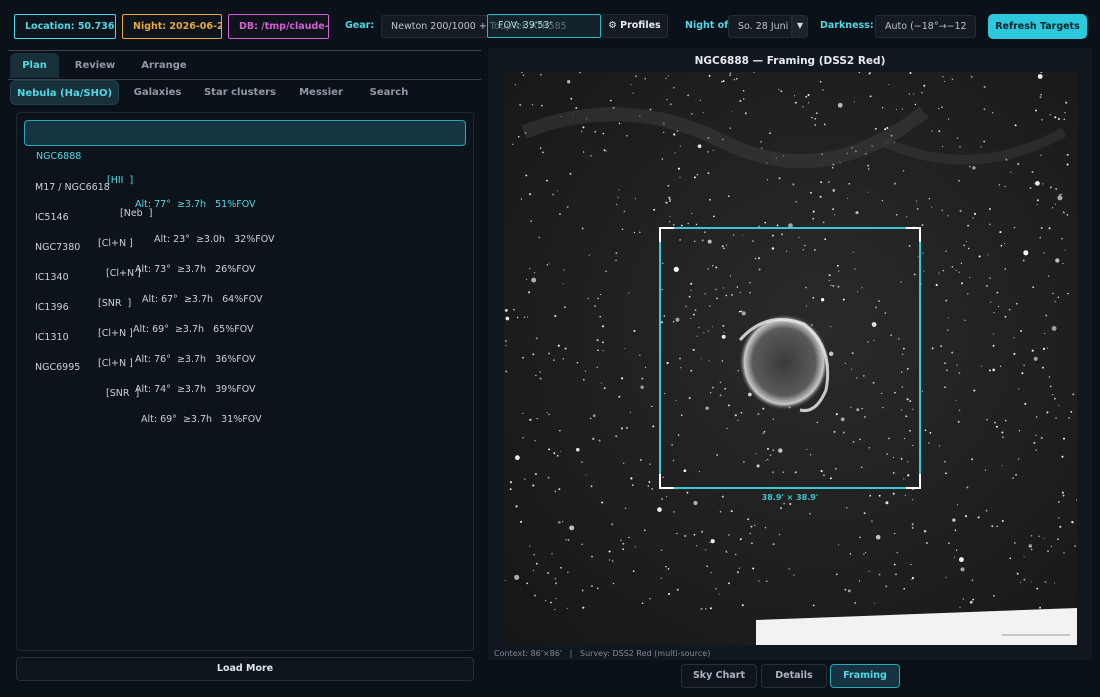  I want to click on target-row: IC5146 [Cl+N ] Alt: 73° ≥3.7h 26%FOV, so click(245, 227).